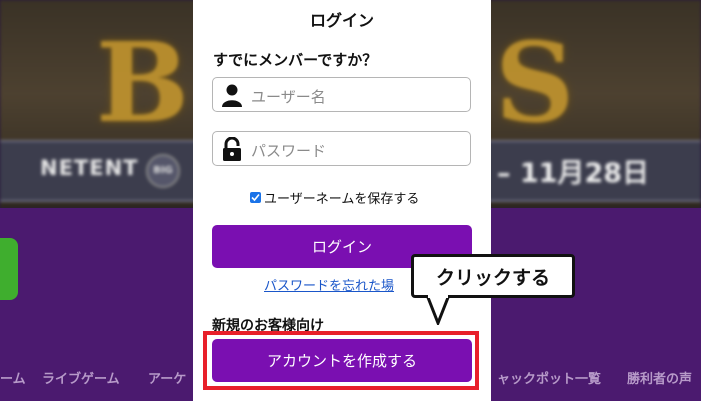 The width and height of the screenshot is (701, 401). Describe the element at coordinates (89, 168) in the screenshot. I see `provider-logo: NETENT` at that location.